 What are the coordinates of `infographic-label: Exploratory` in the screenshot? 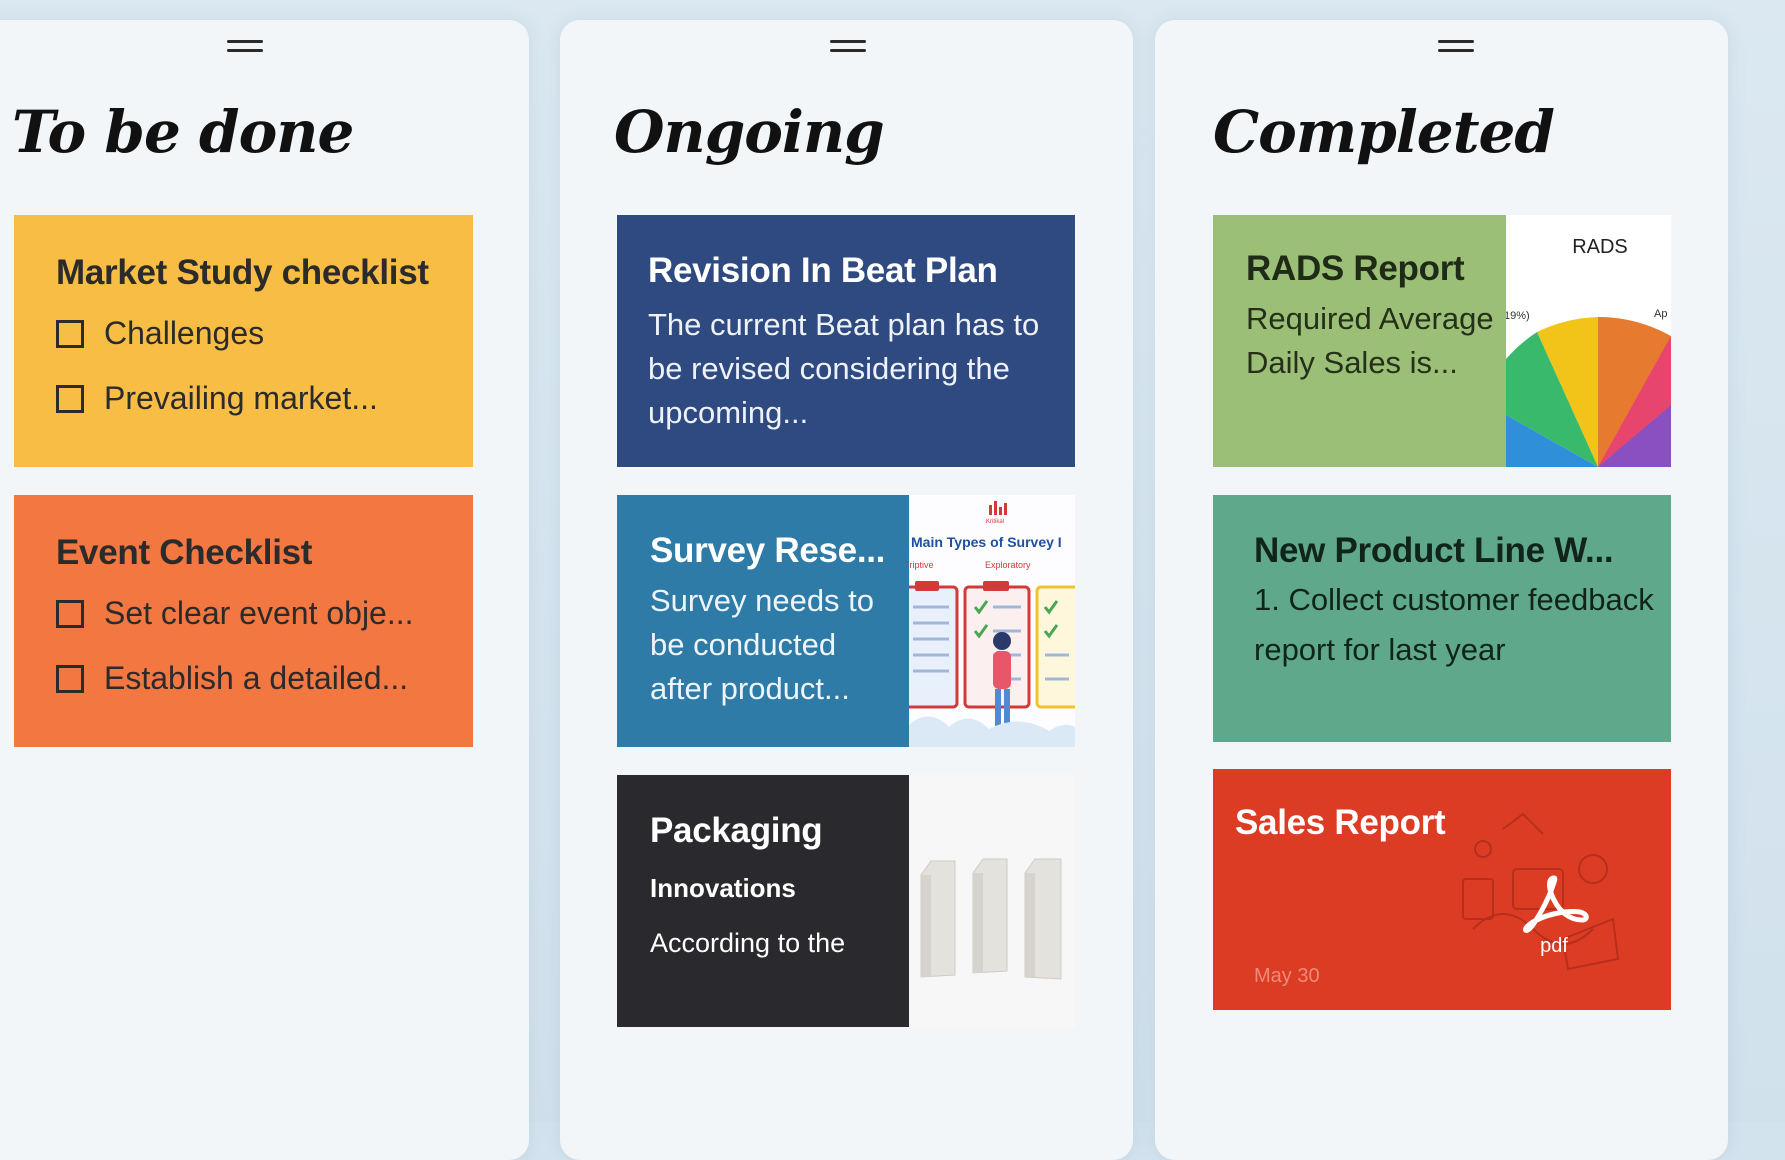 It's located at (1008, 565).